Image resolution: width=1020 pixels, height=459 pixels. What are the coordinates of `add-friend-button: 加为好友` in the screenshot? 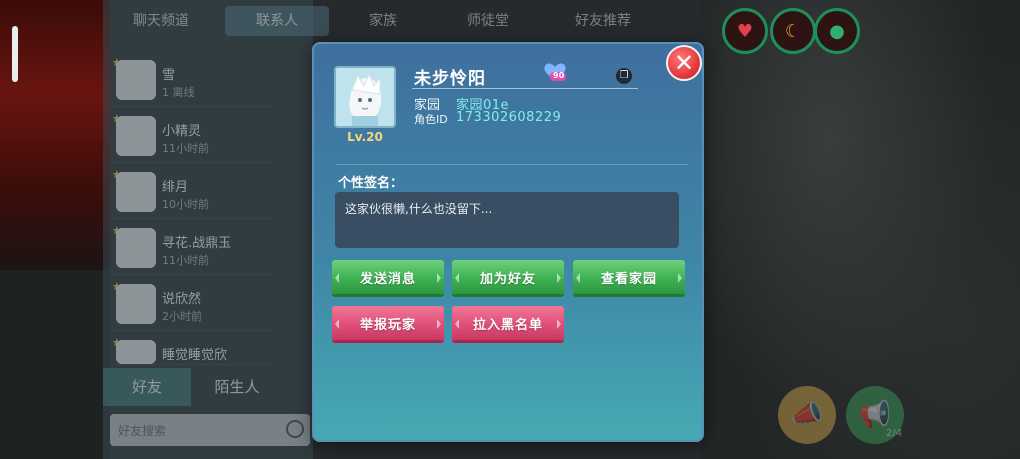 It's located at (508, 278).